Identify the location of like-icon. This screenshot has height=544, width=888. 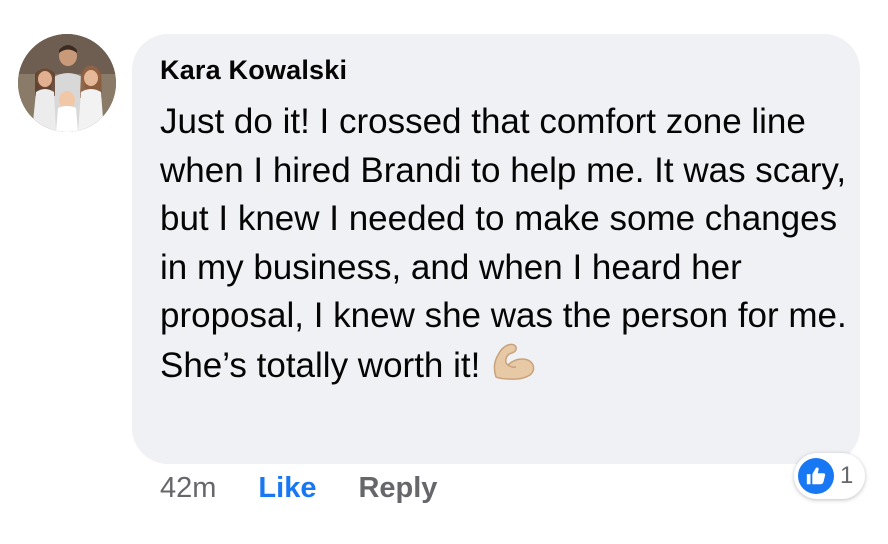
(816, 476).